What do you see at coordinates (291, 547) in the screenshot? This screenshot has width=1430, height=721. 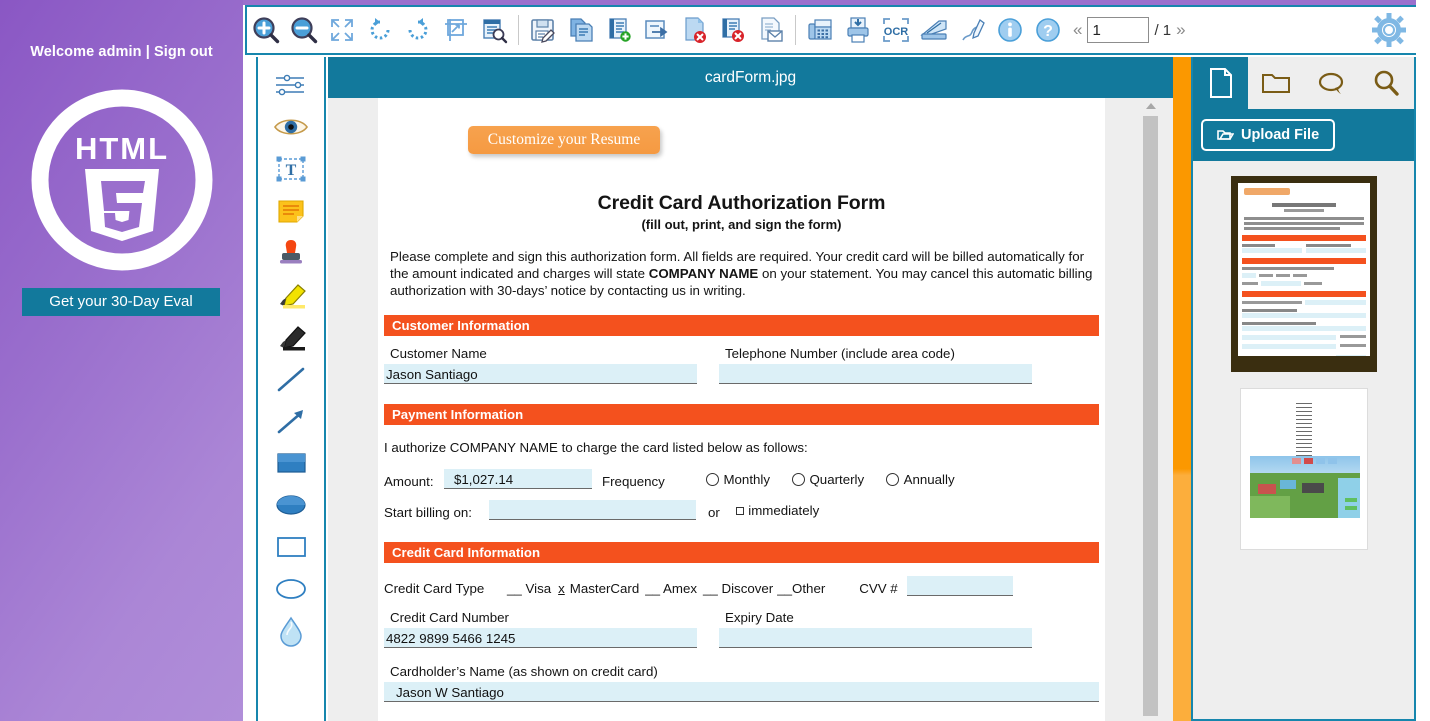 I see `outline-rectangle-tool` at bounding box center [291, 547].